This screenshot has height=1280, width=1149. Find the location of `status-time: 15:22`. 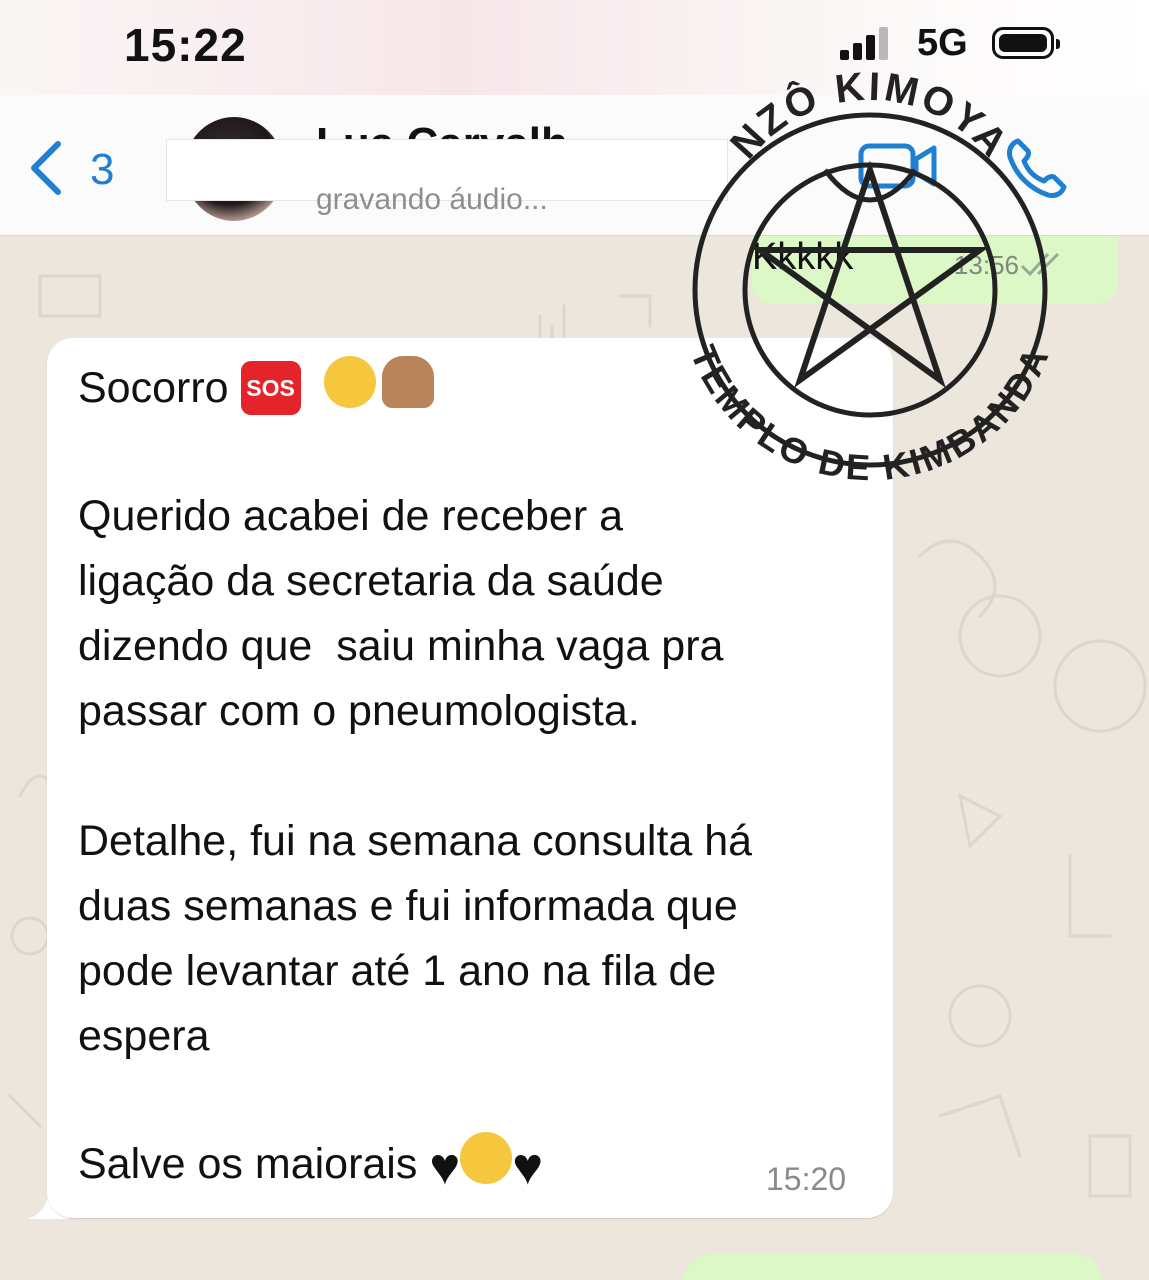

status-time: 15:22 is located at coordinates (185, 45).